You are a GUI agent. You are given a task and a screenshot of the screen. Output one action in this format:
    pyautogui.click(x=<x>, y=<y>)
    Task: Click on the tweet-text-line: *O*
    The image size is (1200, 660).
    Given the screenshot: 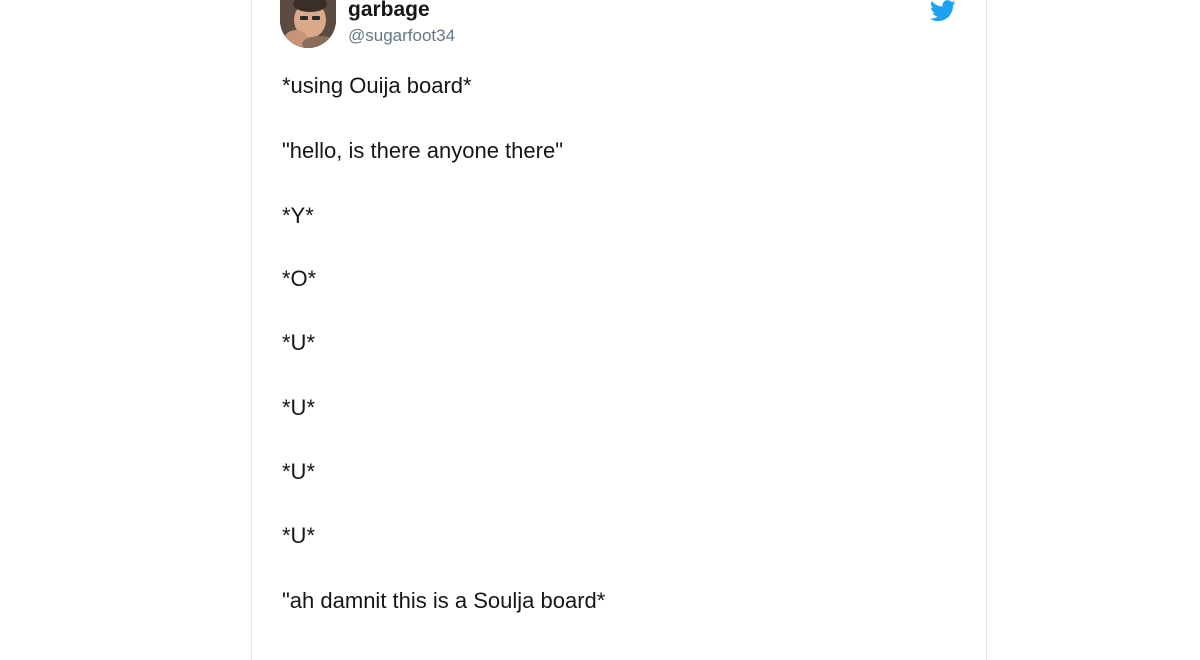 What is the action you would take?
    pyautogui.click(x=299, y=278)
    